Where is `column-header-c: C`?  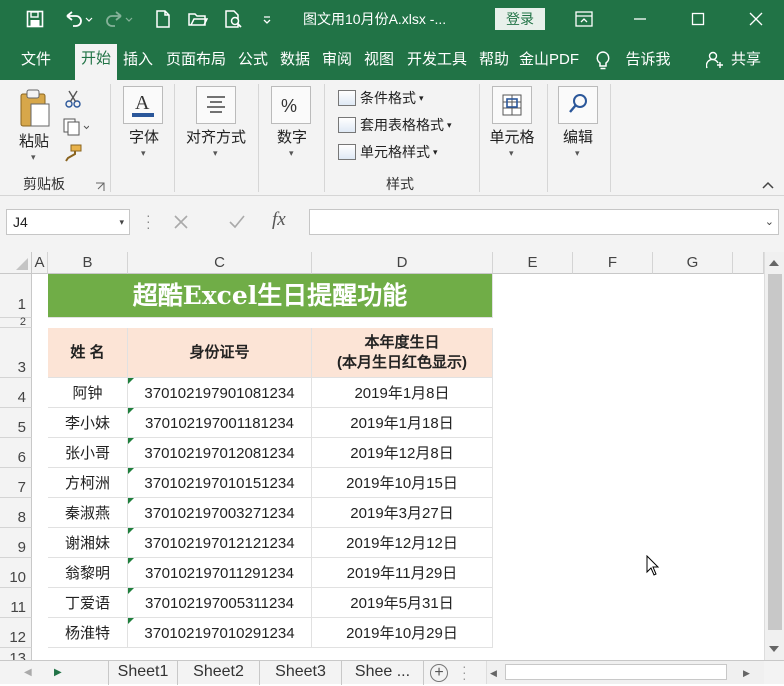 column-header-c: C is located at coordinates (220, 263).